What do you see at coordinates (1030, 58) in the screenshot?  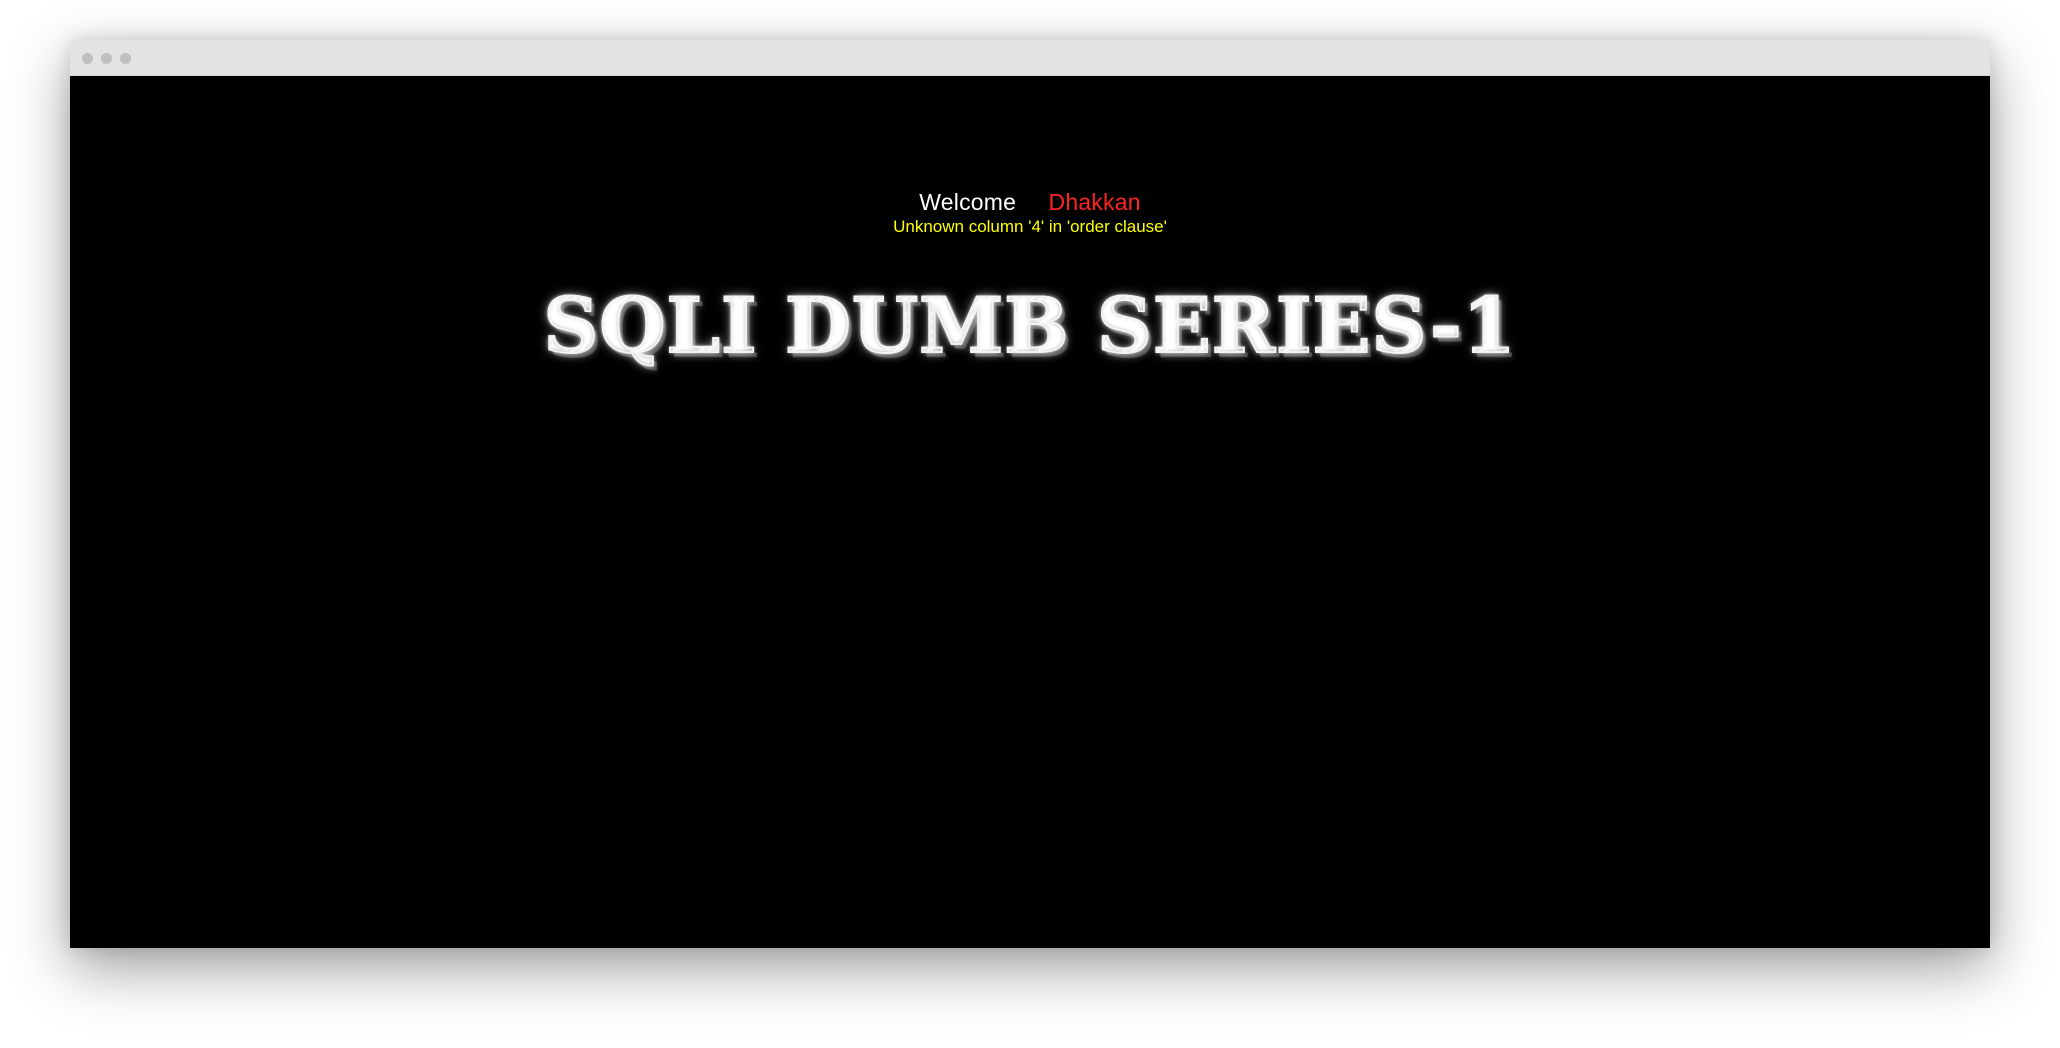 I see `window-titlebar` at bounding box center [1030, 58].